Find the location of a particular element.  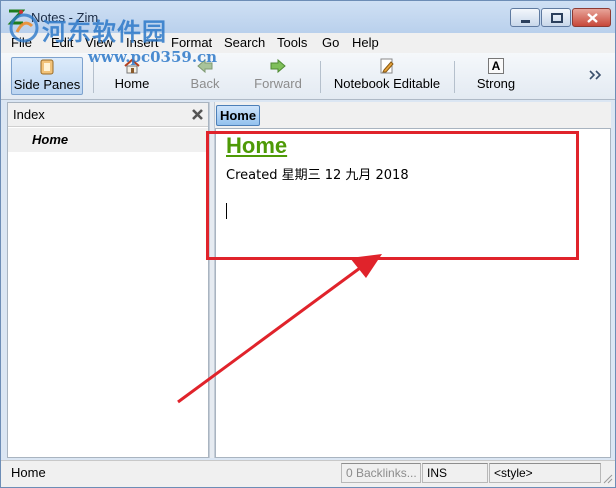

status-bar: Home 0 Backlinks... INS <style> is located at coordinates (308, 473).